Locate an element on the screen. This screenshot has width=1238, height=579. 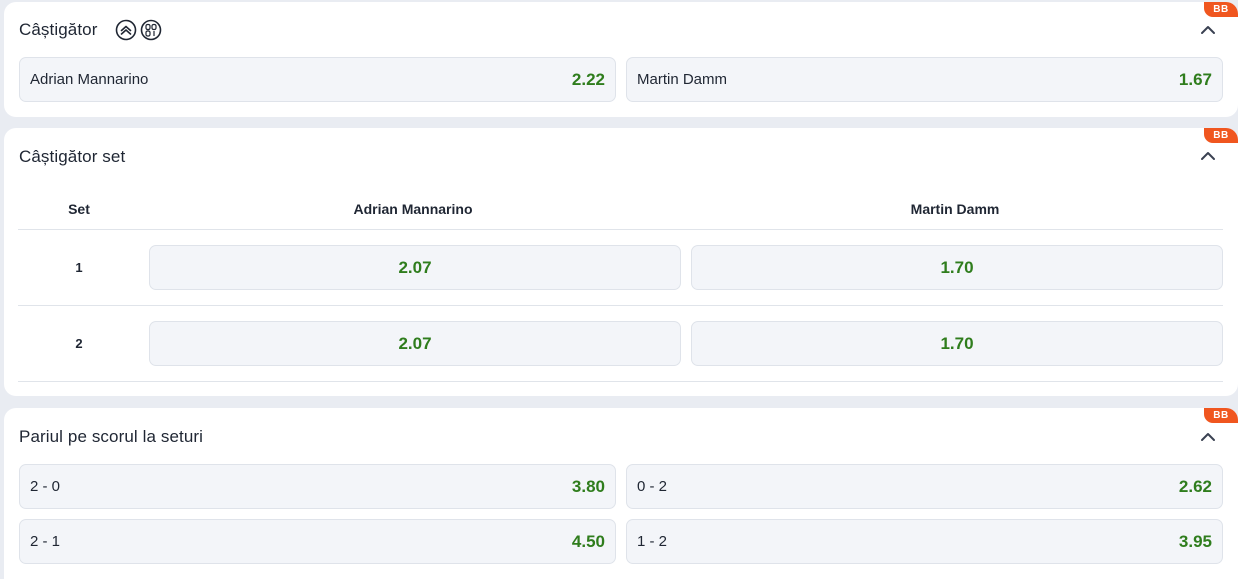
market-title: Pariul pe scorul la seturi is located at coordinates (111, 436).